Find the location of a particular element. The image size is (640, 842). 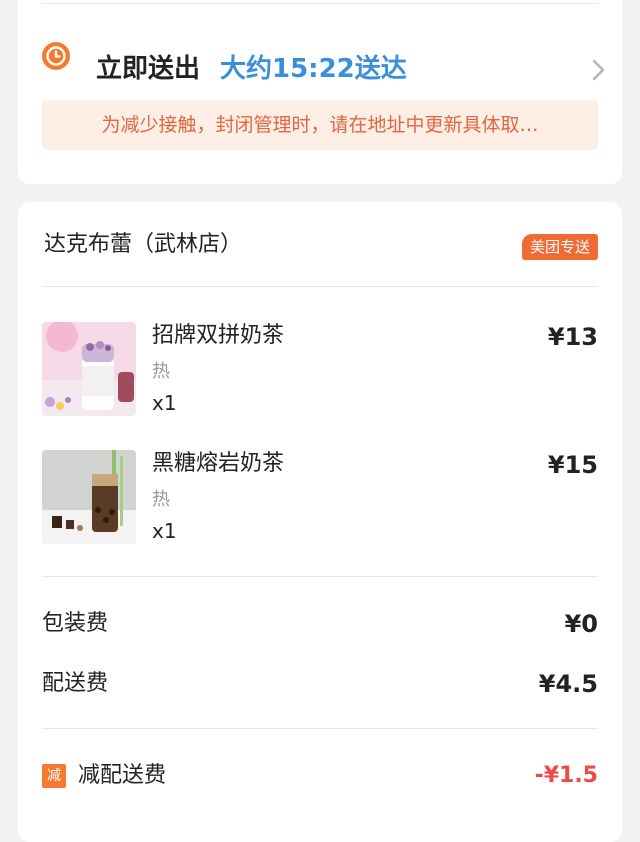

delivery-badge: 美团专送 is located at coordinates (559, 247).